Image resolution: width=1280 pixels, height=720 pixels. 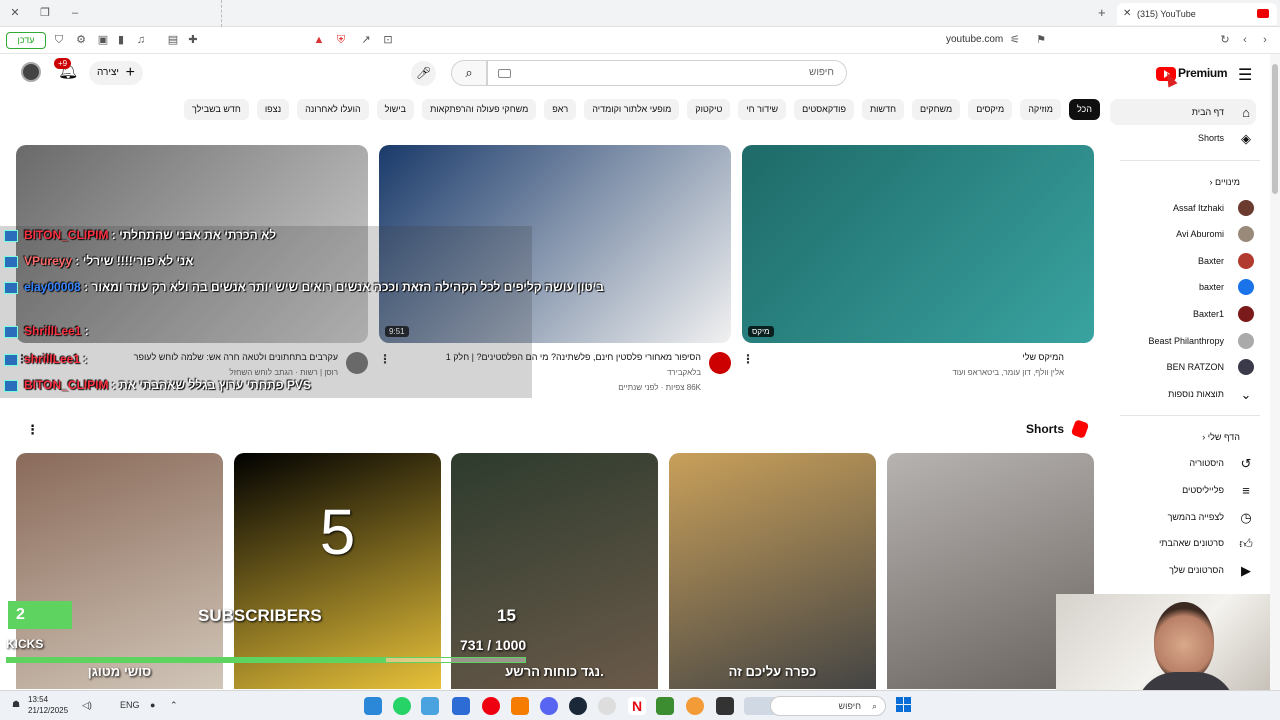 I want to click on sidebar-item-history: ↺ היסטוריה, so click(x=1190, y=463).